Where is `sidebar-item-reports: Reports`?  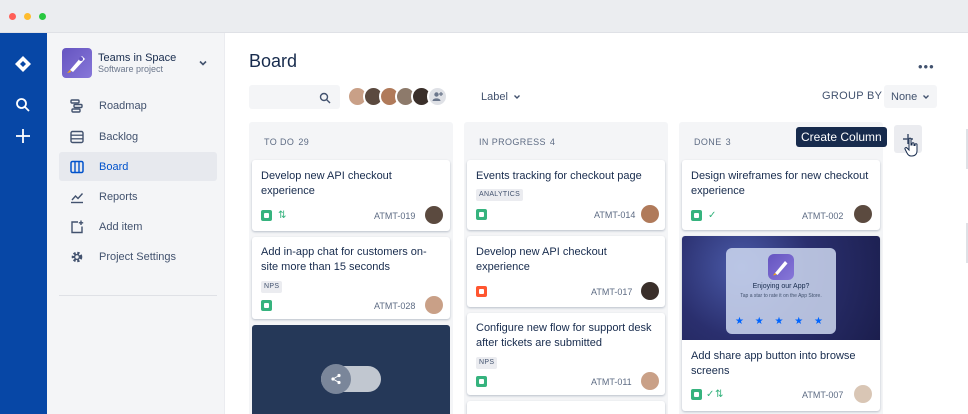
sidebar-item-reports: Reports is located at coordinates (138, 196).